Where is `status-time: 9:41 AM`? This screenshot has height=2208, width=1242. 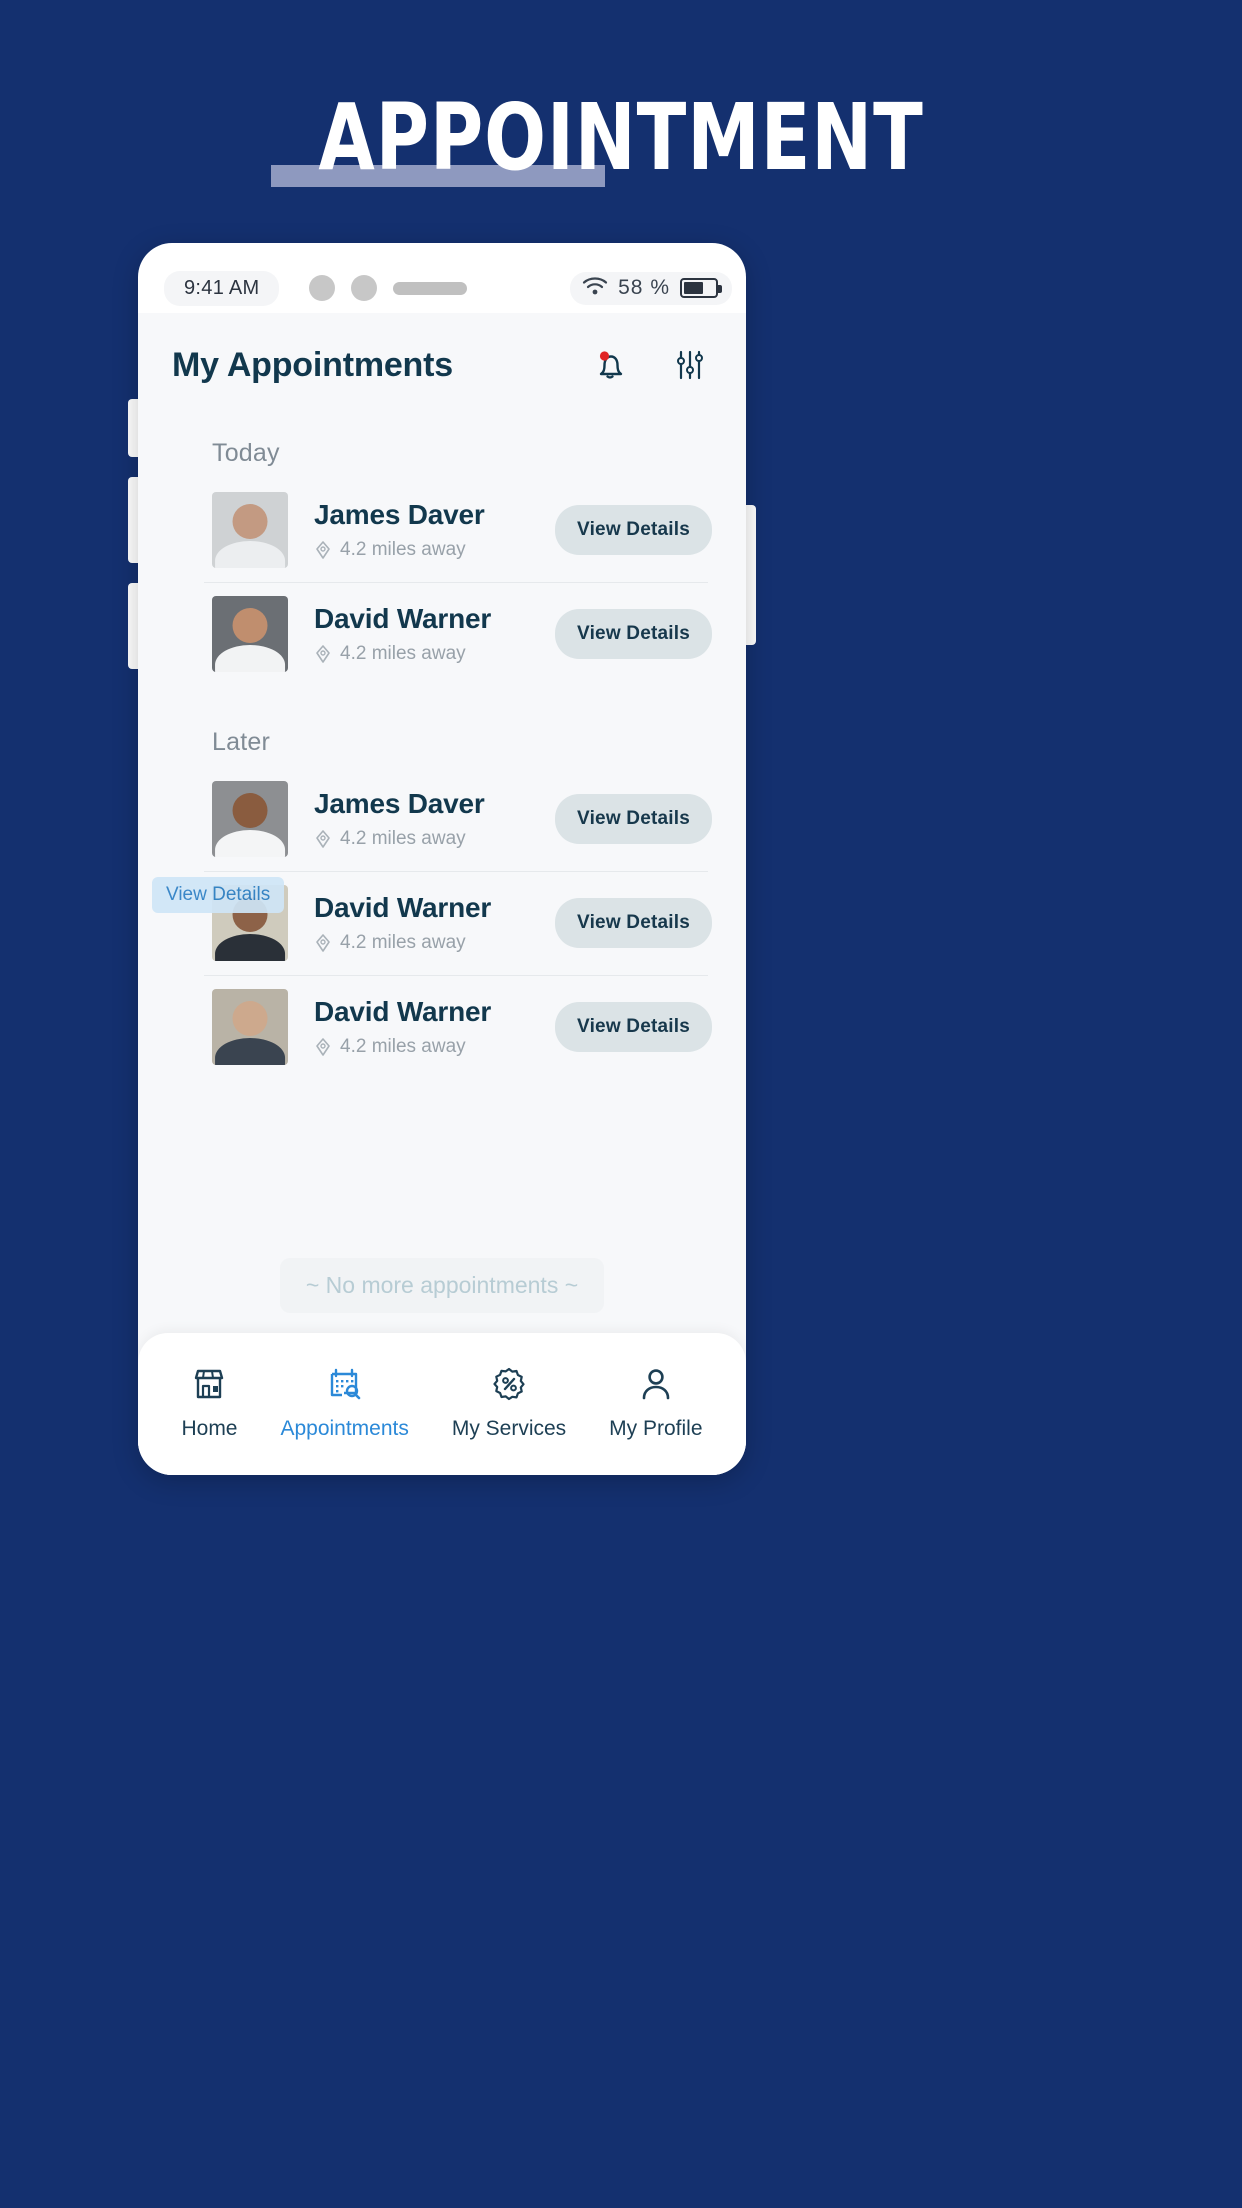
status-time: 9:41 AM is located at coordinates (222, 288).